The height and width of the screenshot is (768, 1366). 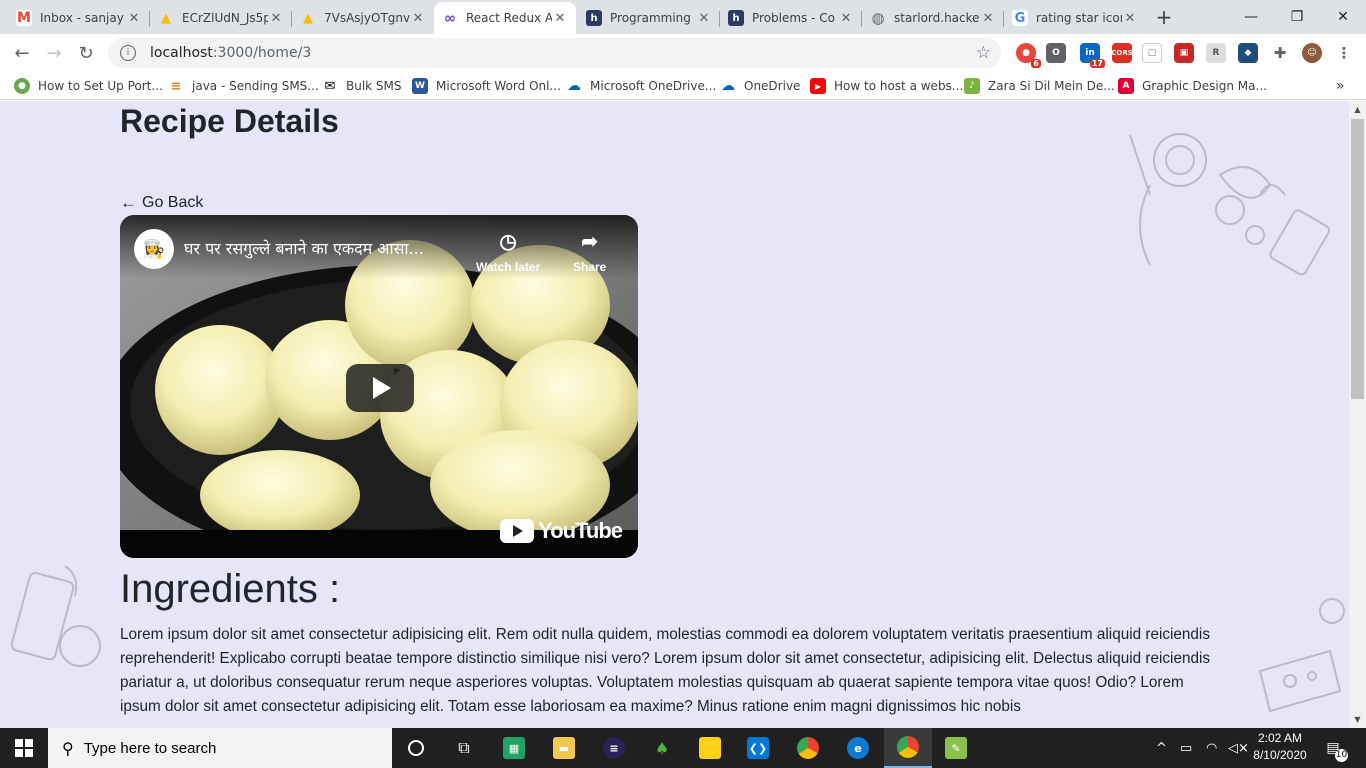 I want to click on maximize-button: ❐, so click(x=1297, y=17).